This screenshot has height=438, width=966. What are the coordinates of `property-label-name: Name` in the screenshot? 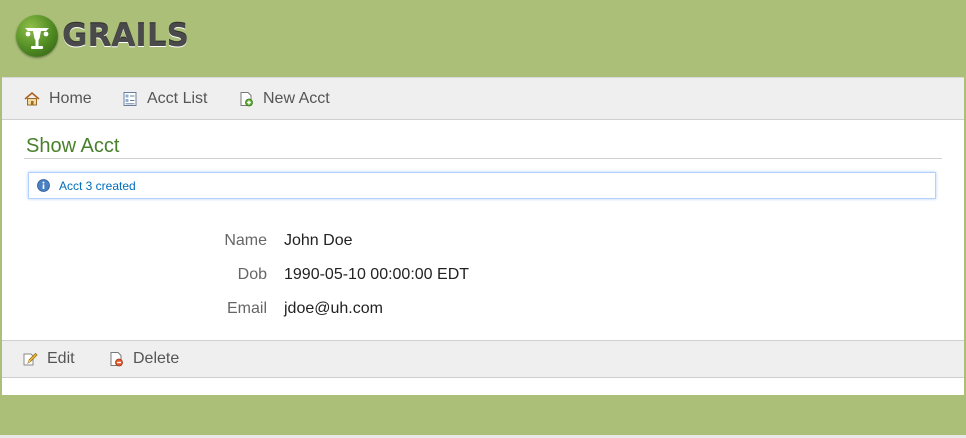 It's located at (245, 240).